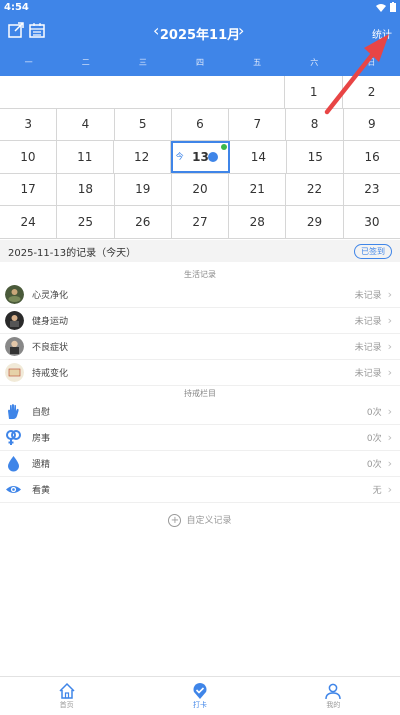  What do you see at coordinates (258, 222) in the screenshot?
I see `calendar-day: 28` at bounding box center [258, 222].